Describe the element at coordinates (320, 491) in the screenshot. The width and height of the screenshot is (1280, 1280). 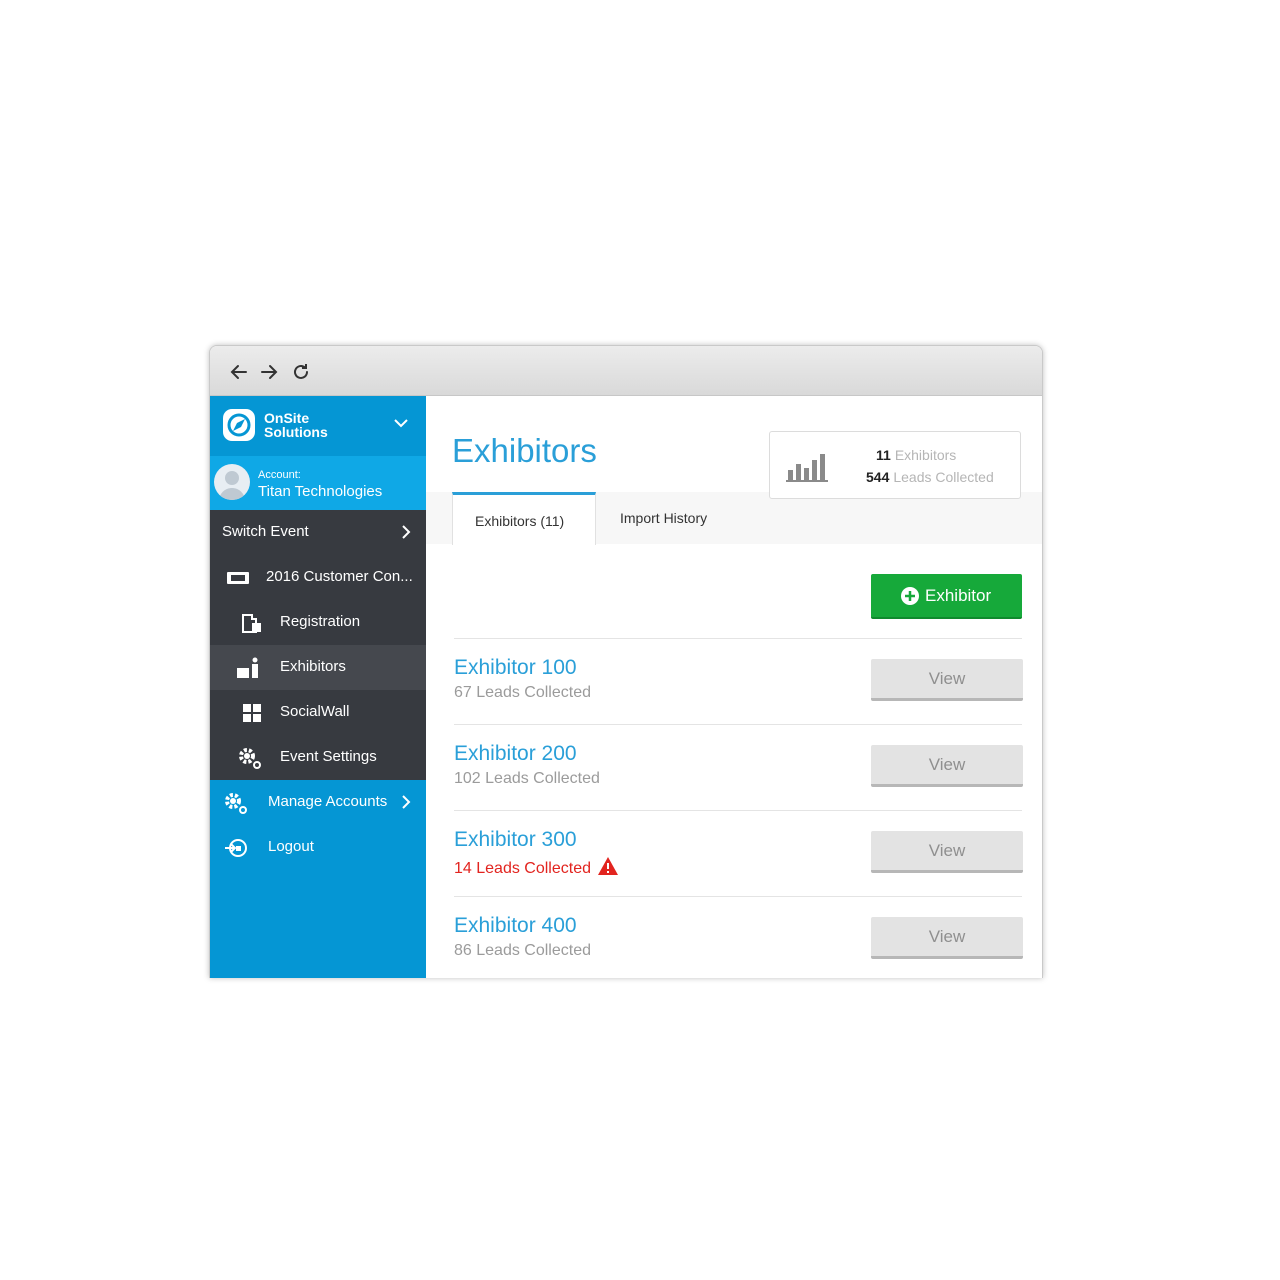
I see `account-name: Titan Technologies` at that location.